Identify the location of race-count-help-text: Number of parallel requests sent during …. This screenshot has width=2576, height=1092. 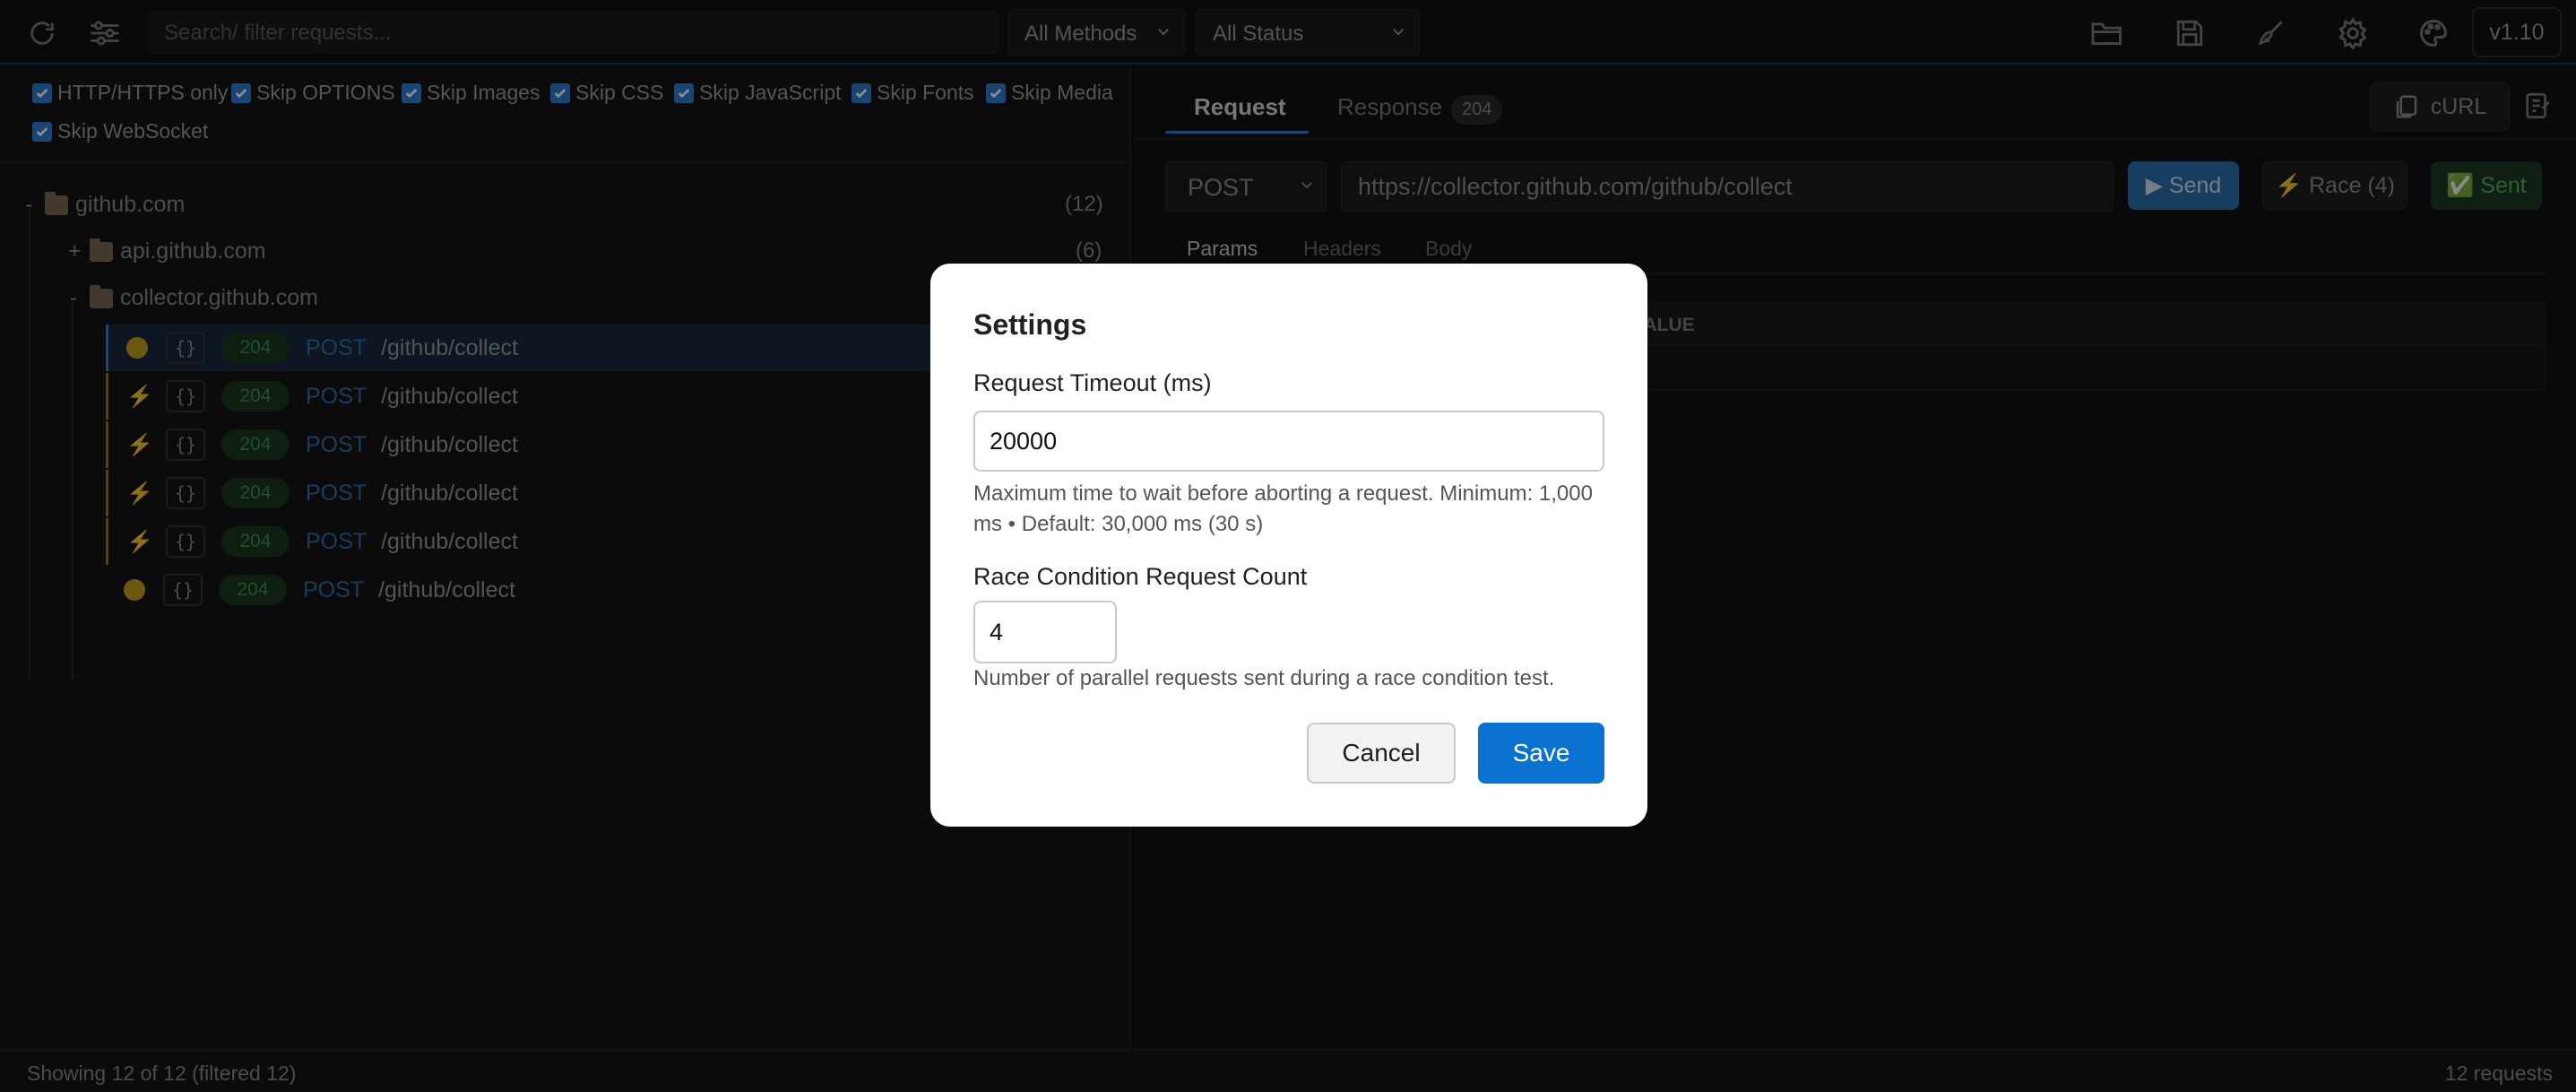
(1264, 678).